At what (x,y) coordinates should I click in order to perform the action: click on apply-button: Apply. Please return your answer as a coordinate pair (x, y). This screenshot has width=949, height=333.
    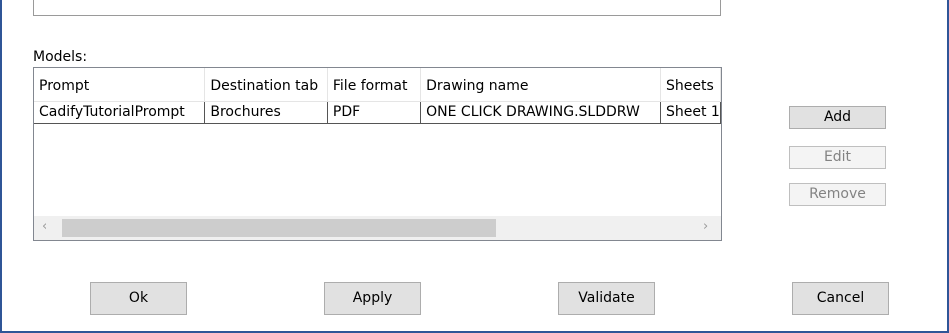
    Looking at the image, I should click on (372, 298).